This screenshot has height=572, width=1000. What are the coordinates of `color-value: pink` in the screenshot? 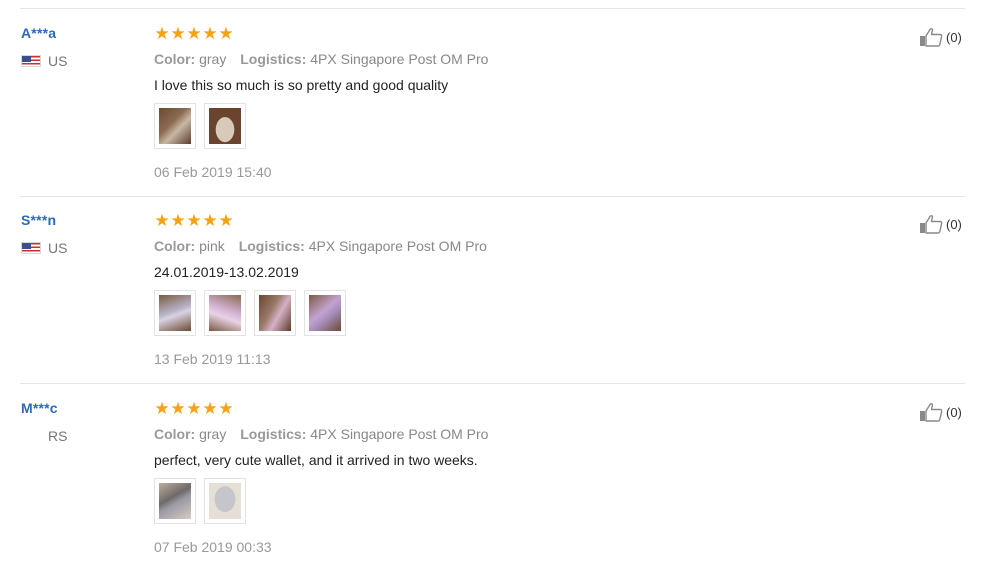 It's located at (212, 246).